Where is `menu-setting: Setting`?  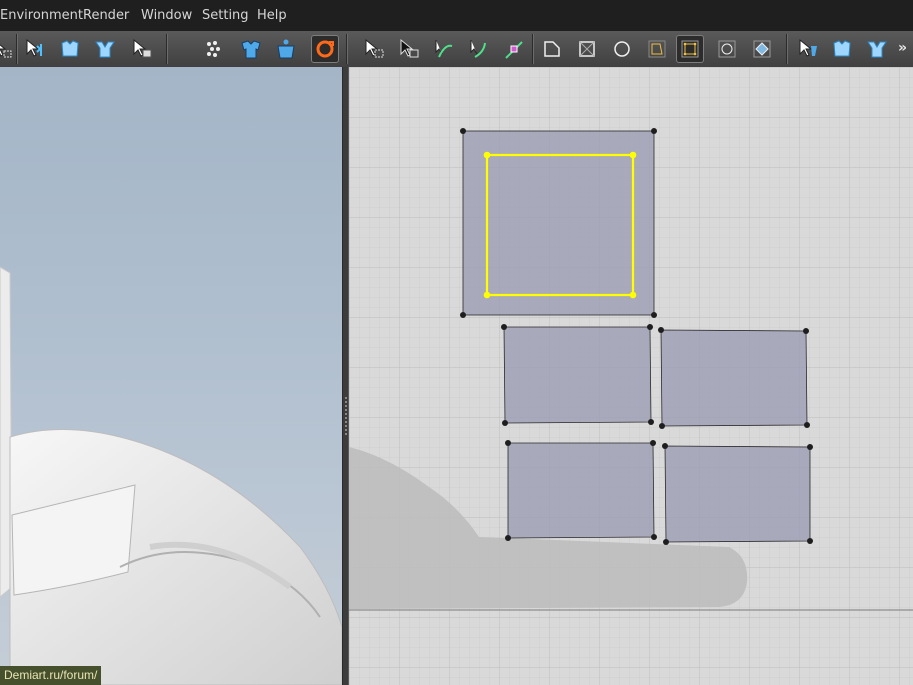 menu-setting: Setting is located at coordinates (225, 15).